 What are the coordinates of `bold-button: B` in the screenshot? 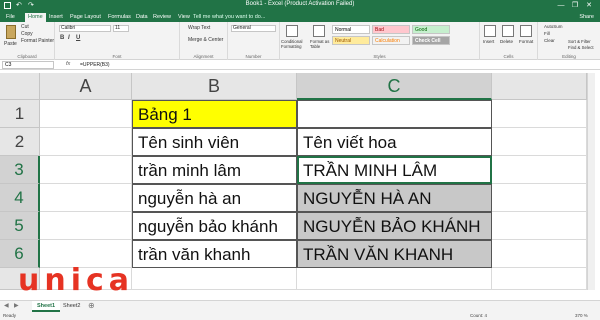 It's located at (62, 38).